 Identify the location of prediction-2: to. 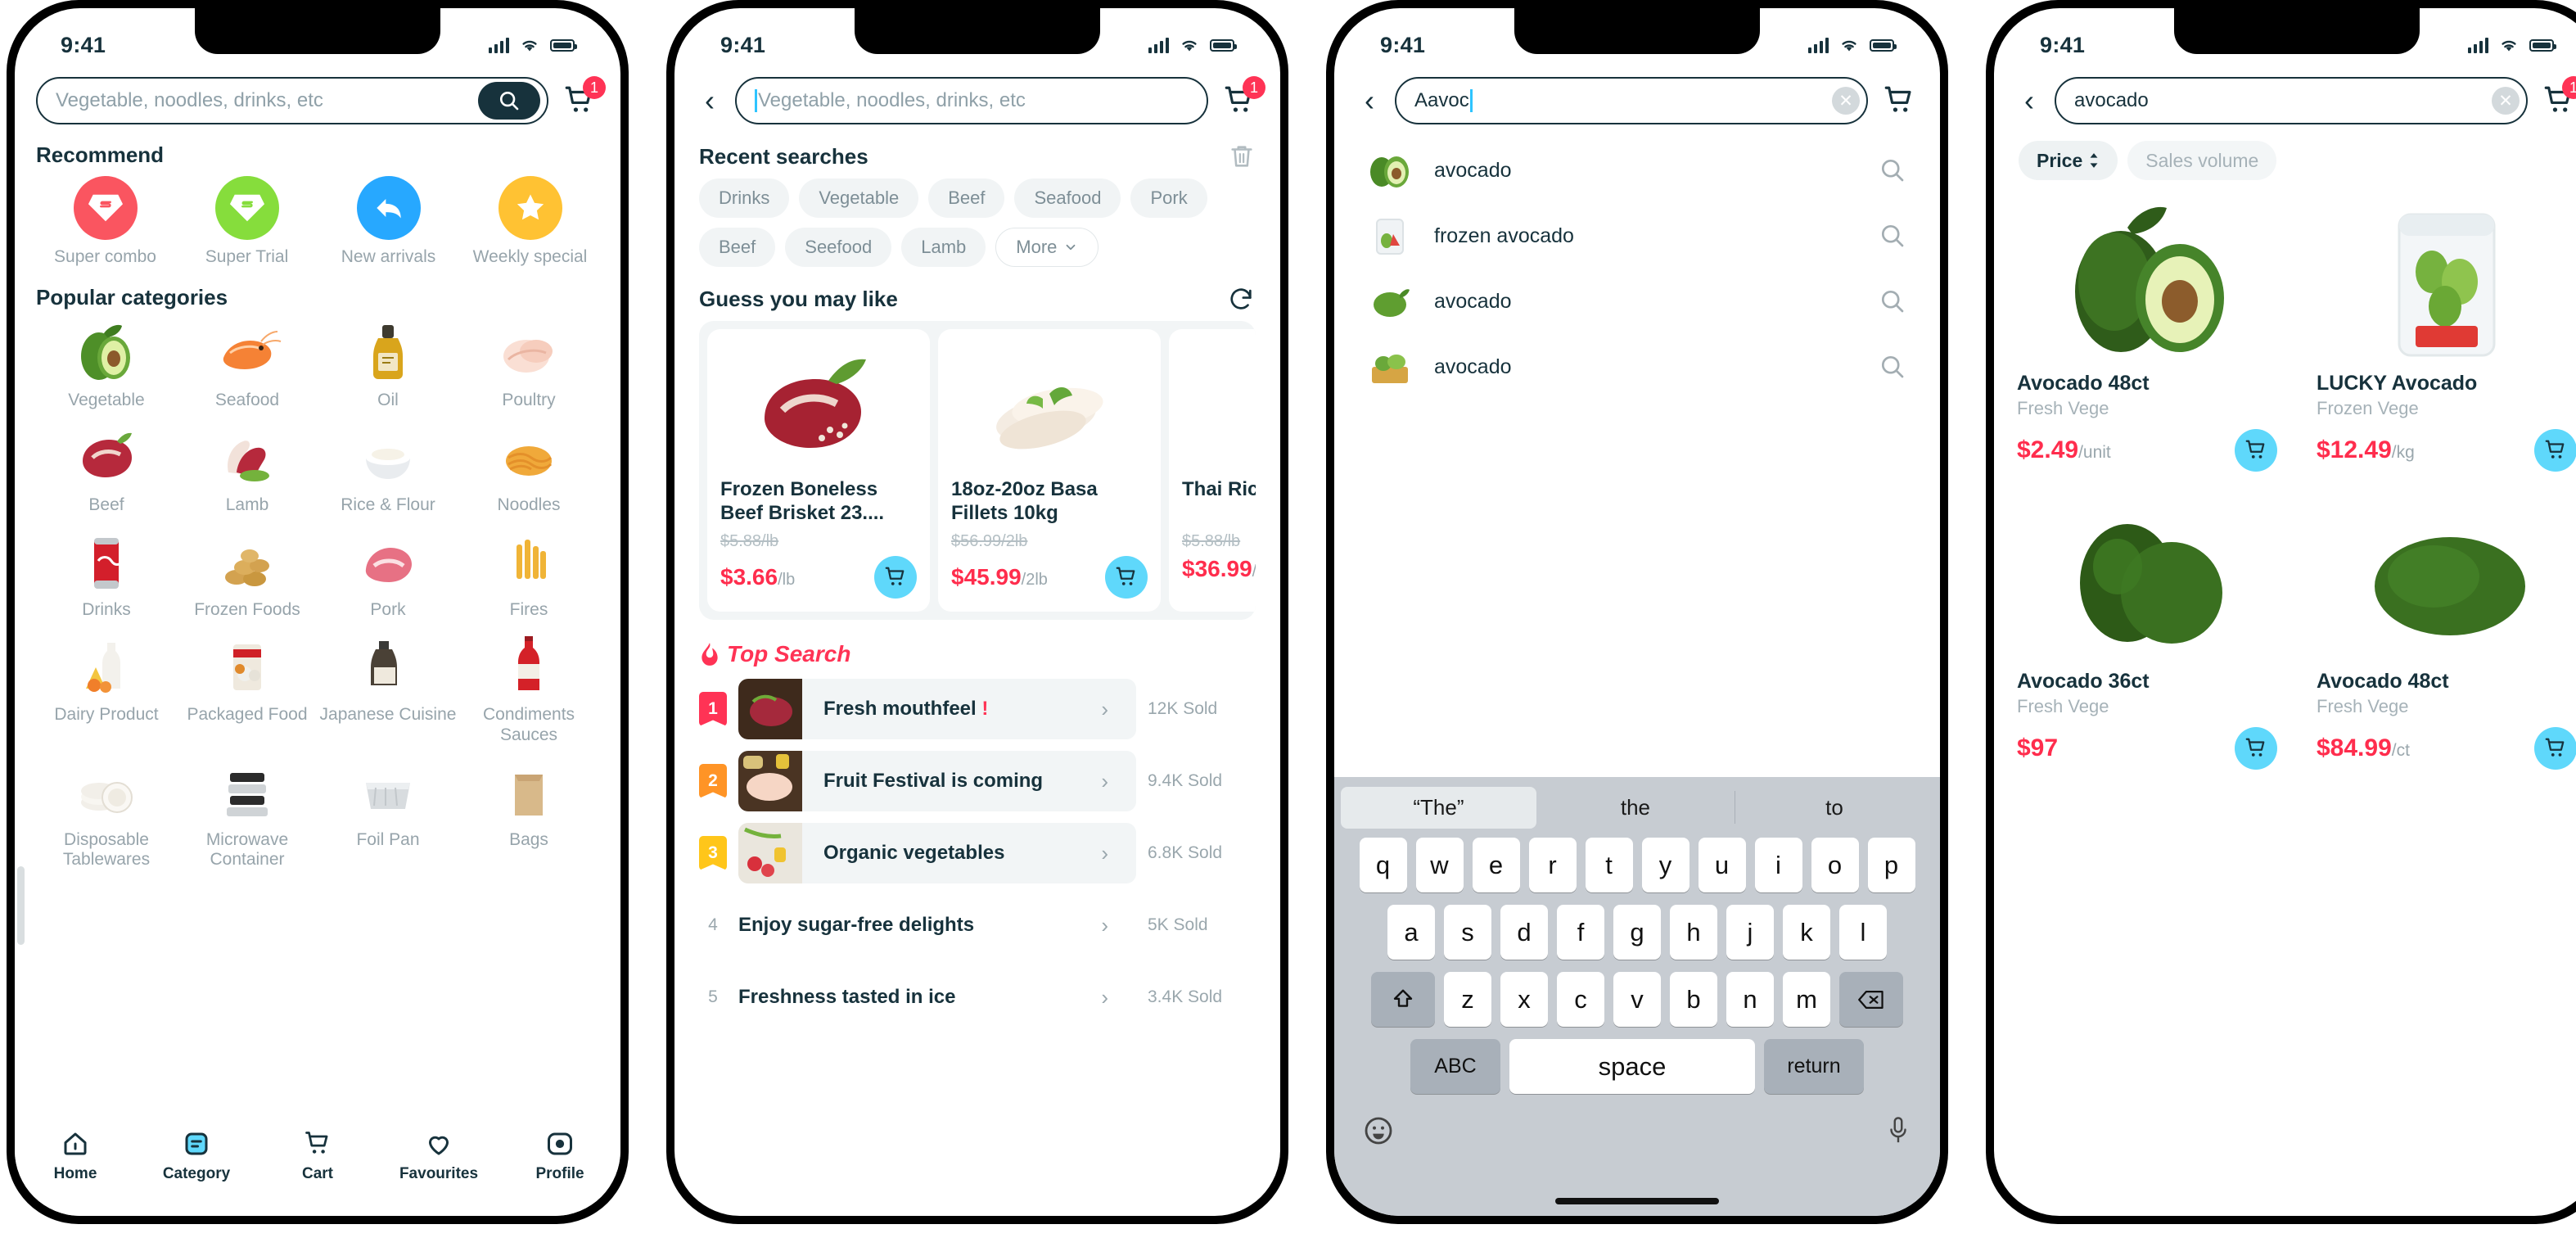
(1834, 808).